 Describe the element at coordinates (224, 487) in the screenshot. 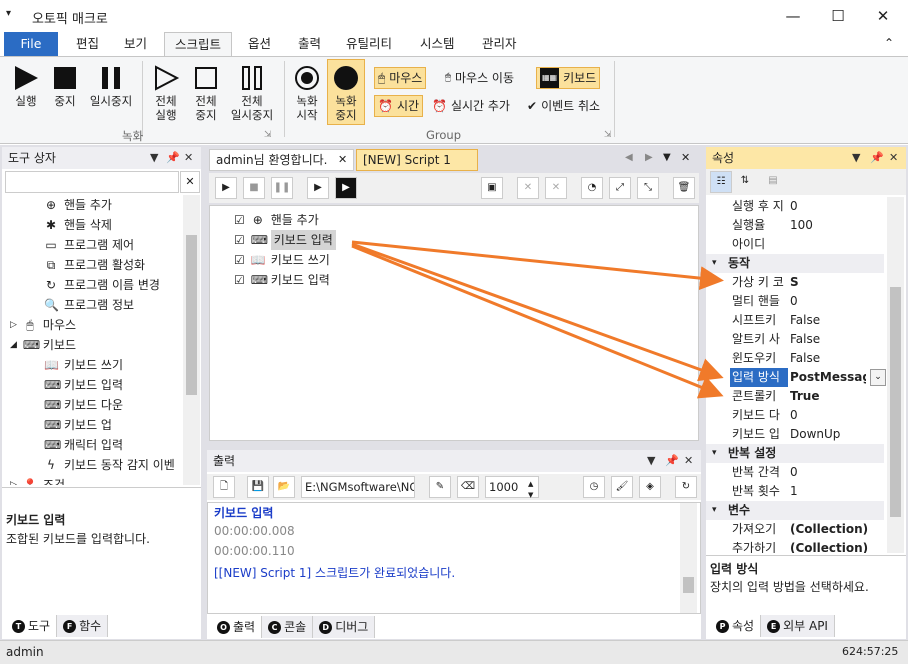

I see `new-log-icon: 🗋` at that location.